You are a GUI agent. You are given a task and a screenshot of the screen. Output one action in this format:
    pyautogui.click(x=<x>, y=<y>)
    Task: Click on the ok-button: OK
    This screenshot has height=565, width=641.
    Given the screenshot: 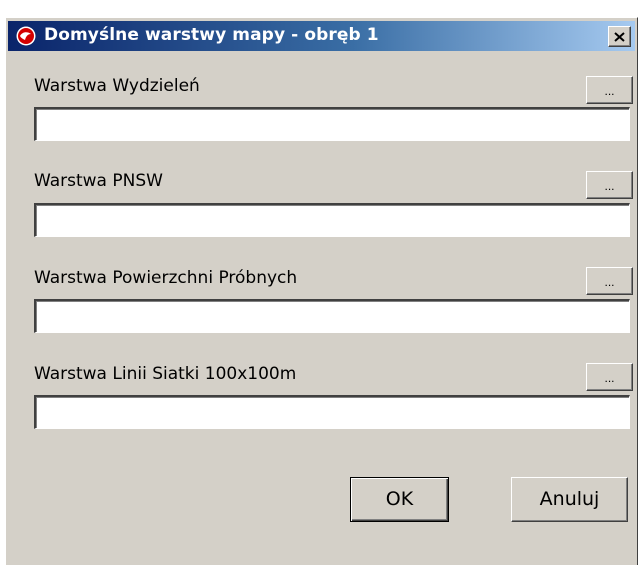 What is the action you would take?
    pyautogui.click(x=399, y=499)
    